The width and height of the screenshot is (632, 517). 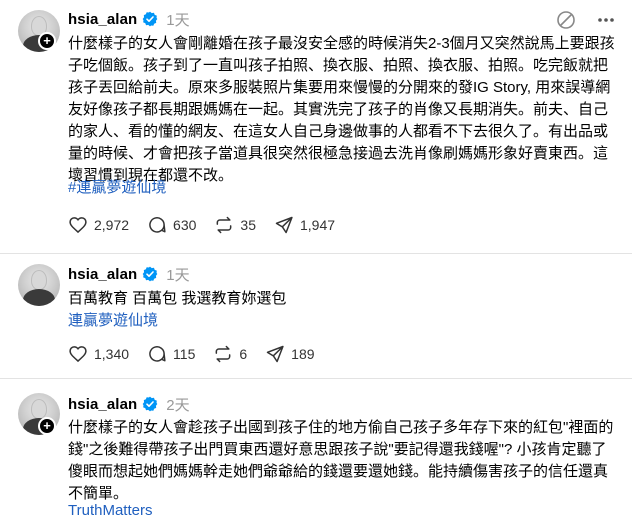 I want to click on like-count: 2,972, so click(x=112, y=225).